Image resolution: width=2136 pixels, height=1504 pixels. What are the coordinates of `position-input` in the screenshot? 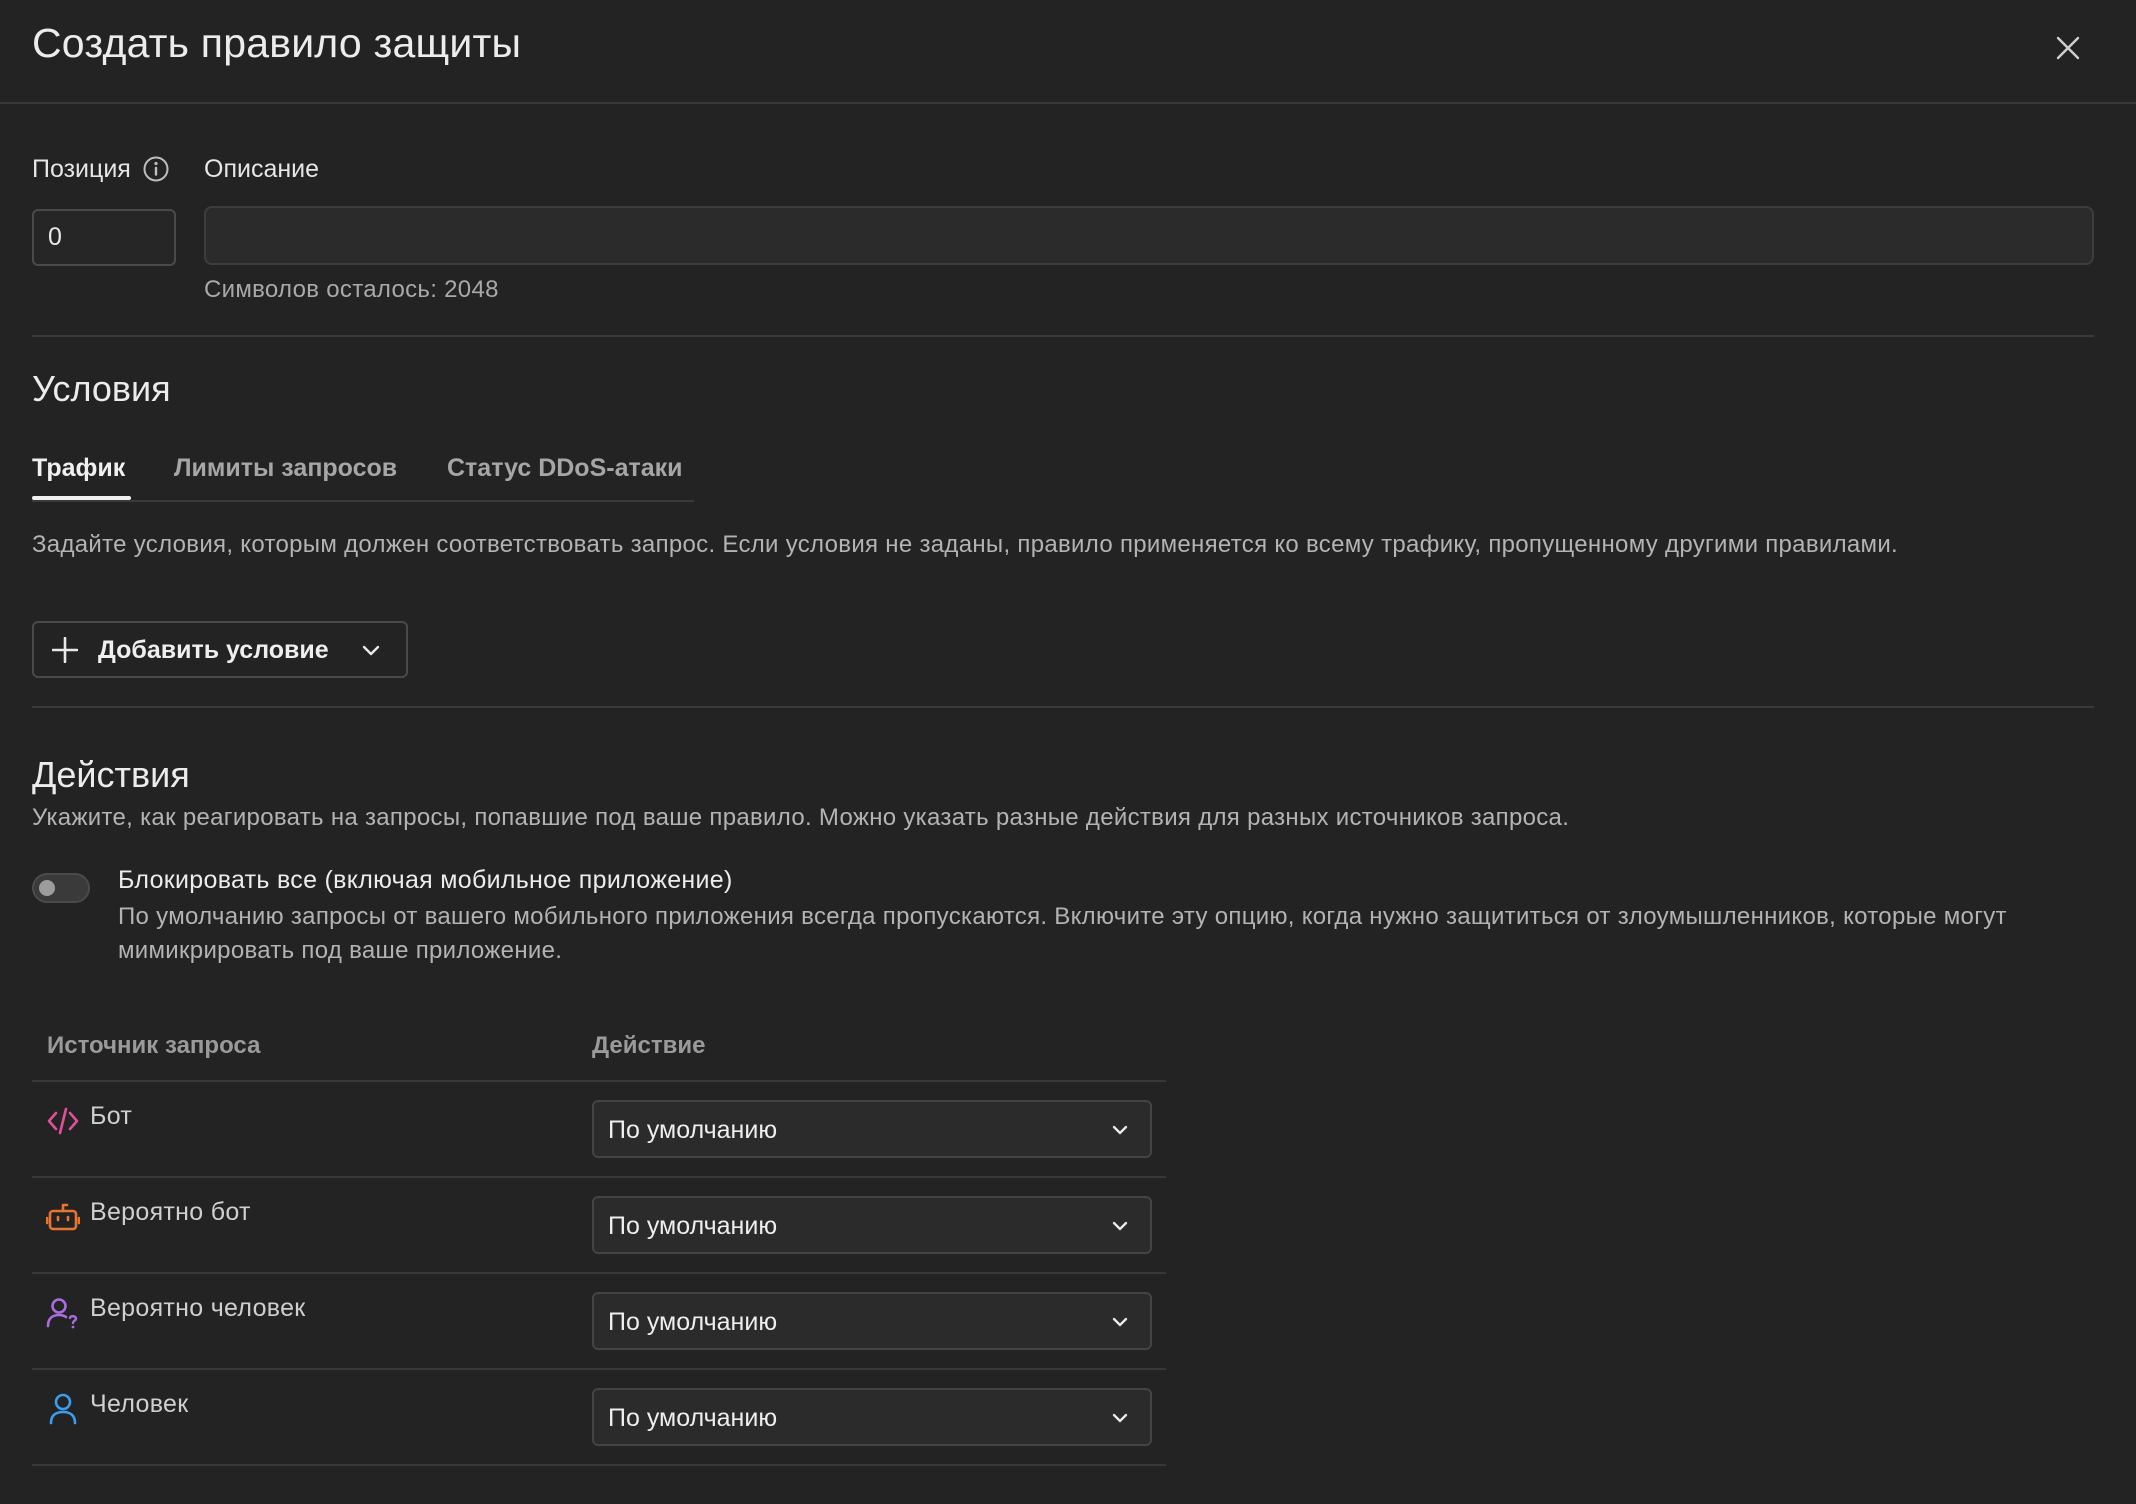 It's located at (104, 237).